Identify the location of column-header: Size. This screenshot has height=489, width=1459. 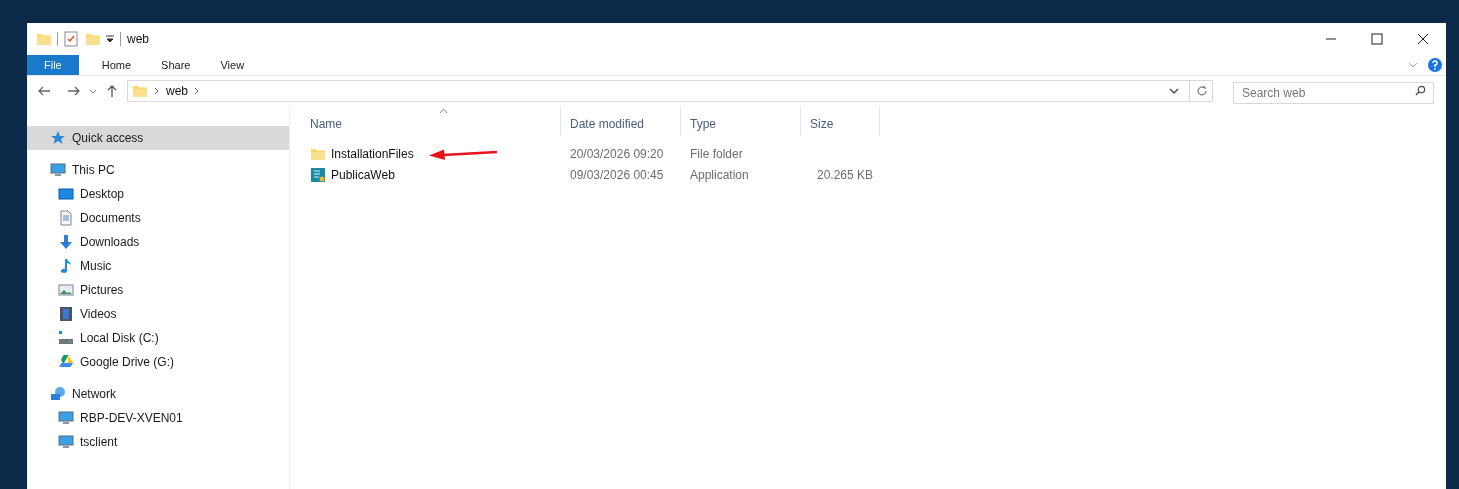
(840, 121).